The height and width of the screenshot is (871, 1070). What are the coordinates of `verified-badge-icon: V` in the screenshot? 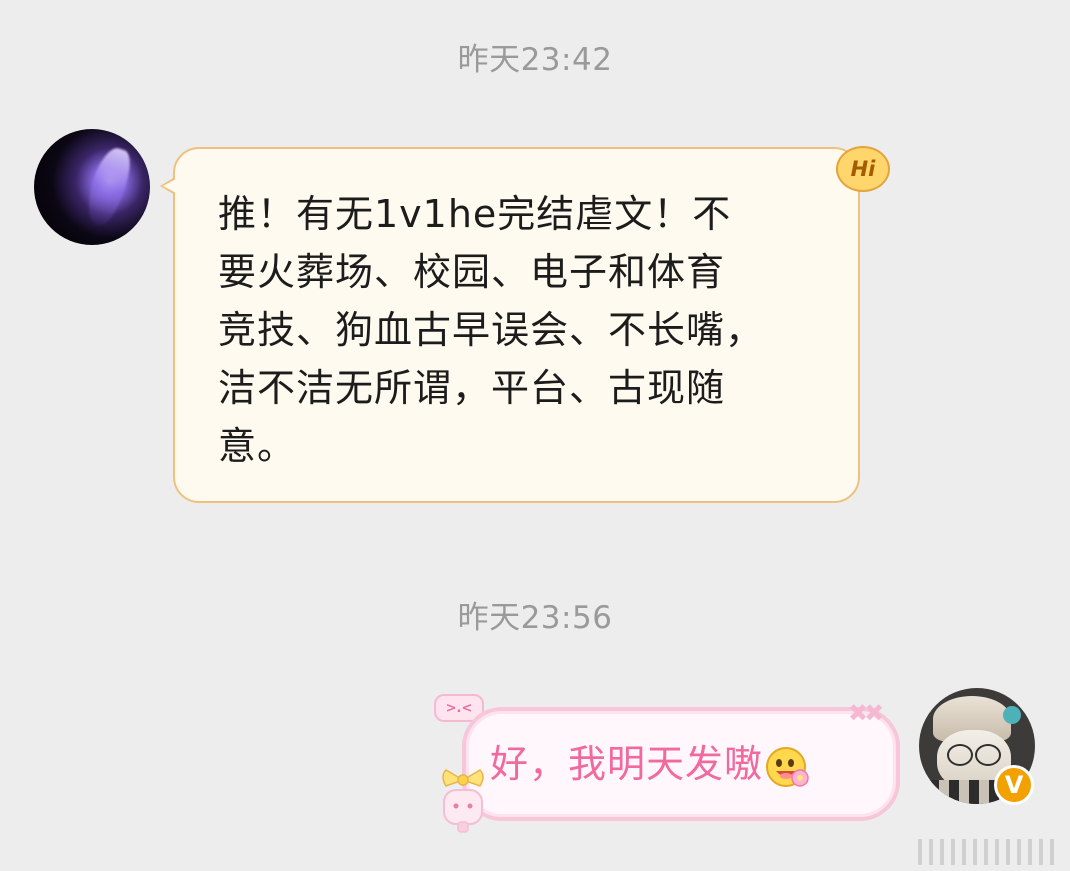 It's located at (1014, 785).